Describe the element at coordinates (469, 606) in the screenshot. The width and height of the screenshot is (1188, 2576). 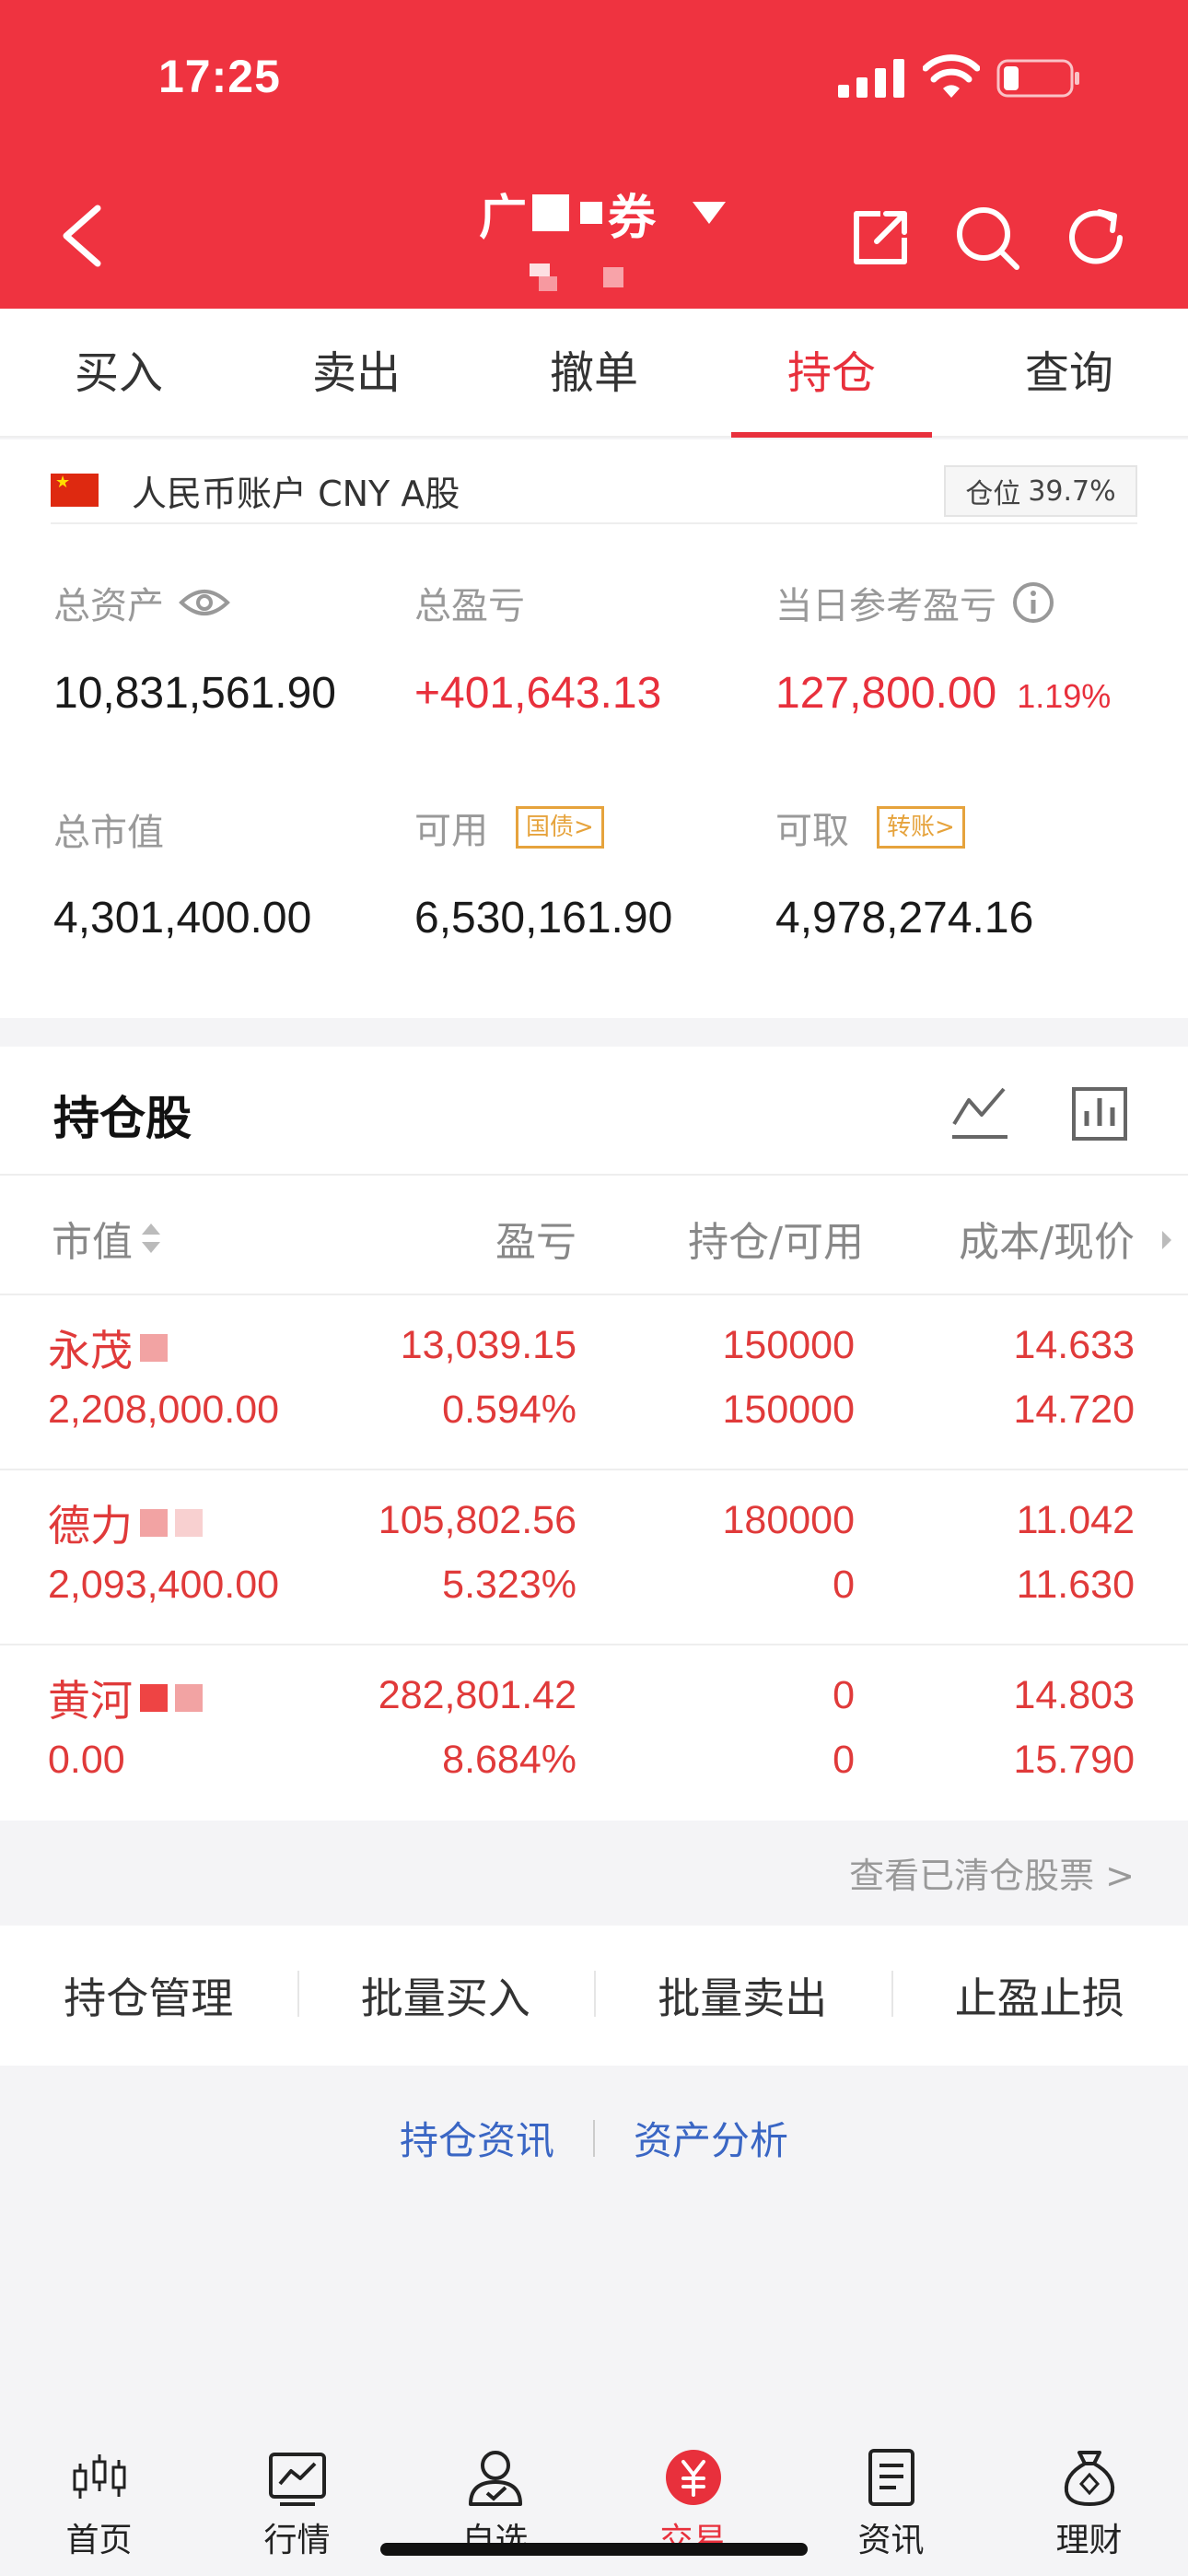
I see `total-pl-label: 总盈亏` at that location.